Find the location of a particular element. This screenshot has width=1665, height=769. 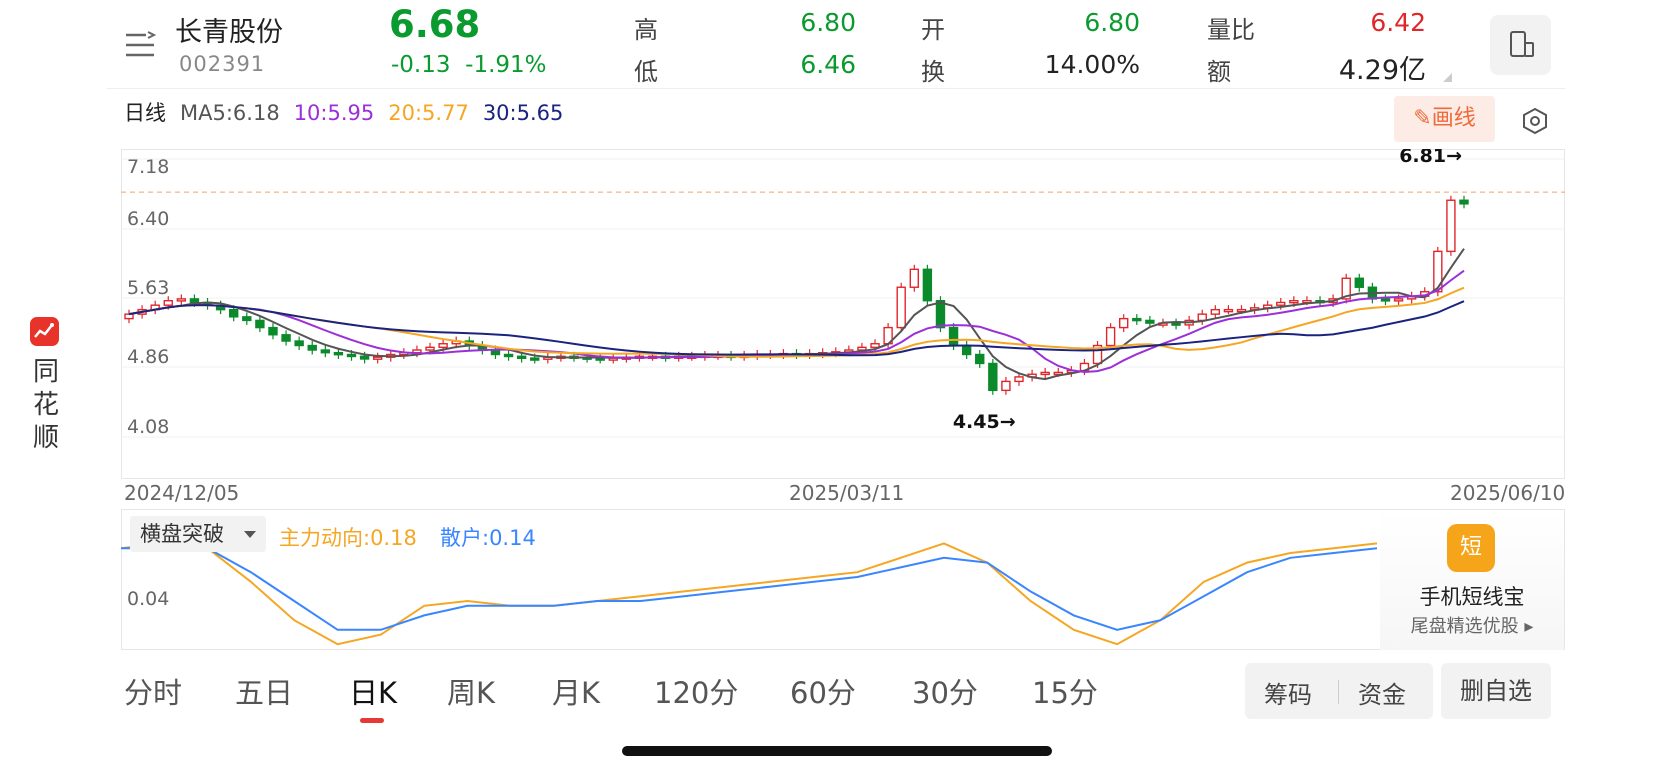

x-label-mid: 2025/03/11 is located at coordinates (847, 493).